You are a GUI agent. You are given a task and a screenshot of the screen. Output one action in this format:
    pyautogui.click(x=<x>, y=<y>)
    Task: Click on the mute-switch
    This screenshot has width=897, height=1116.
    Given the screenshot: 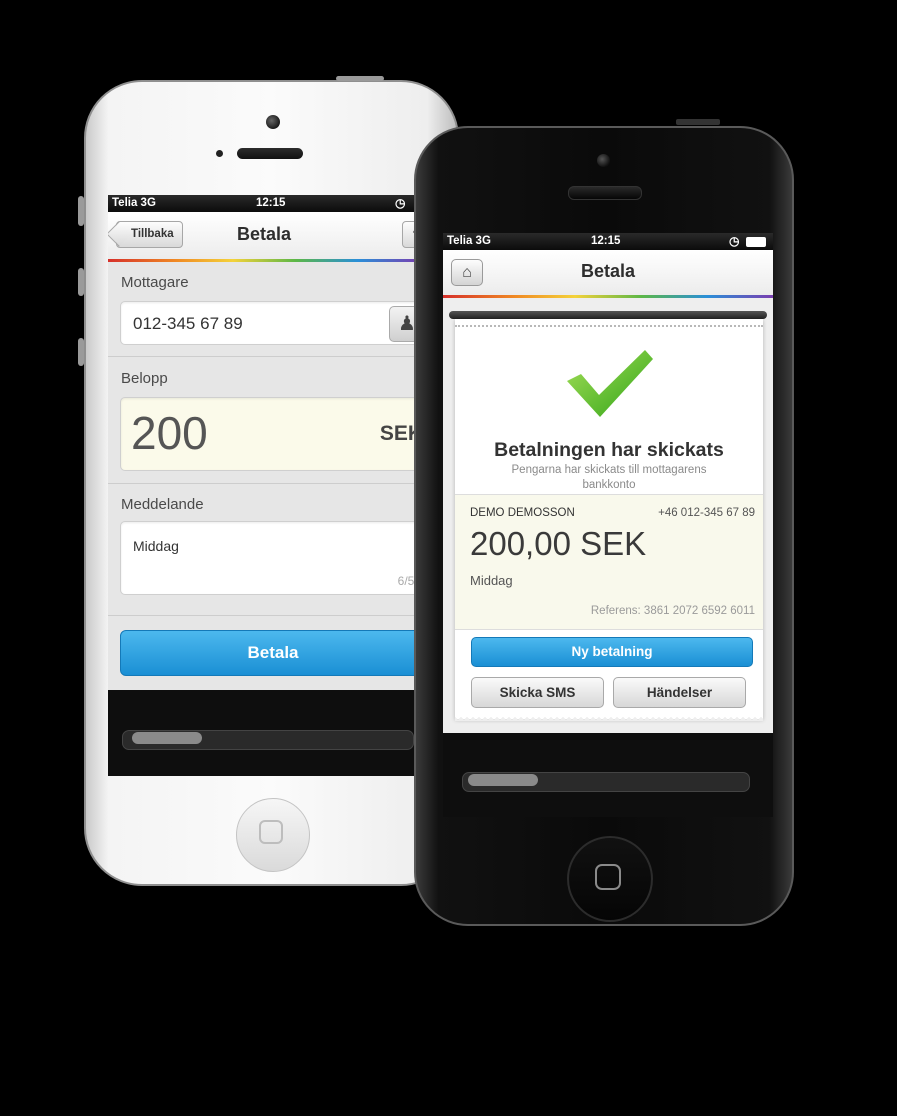 What is the action you would take?
    pyautogui.click(x=81, y=211)
    